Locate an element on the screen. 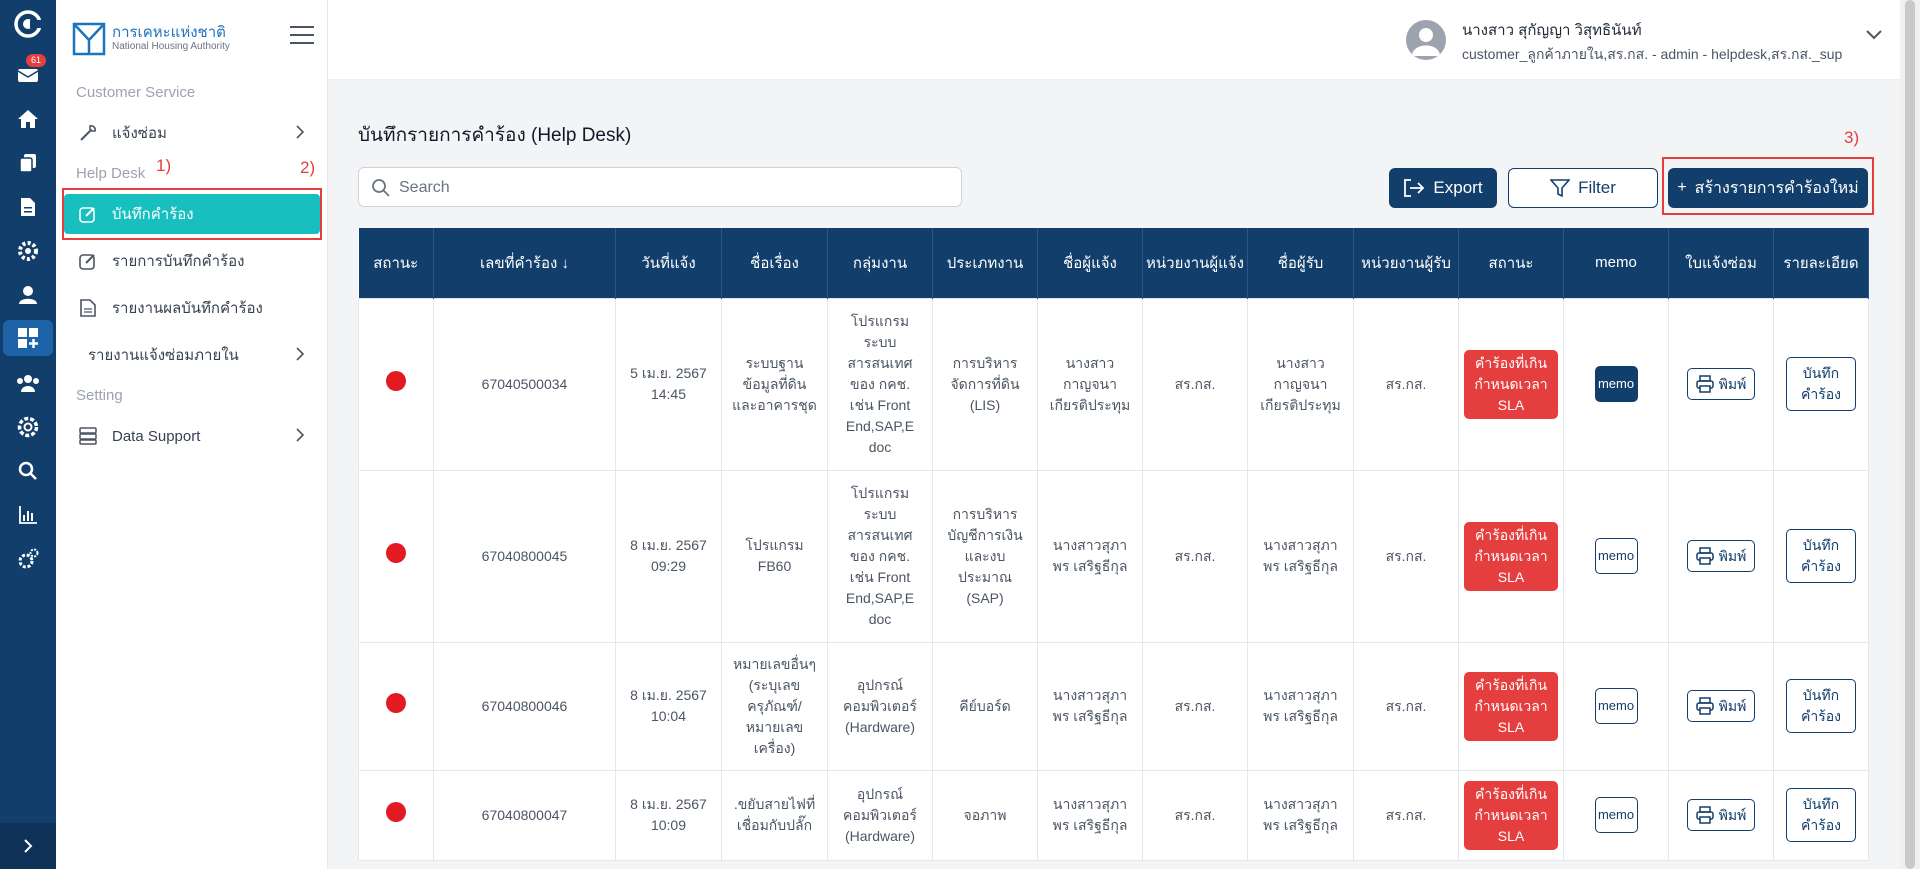 Image resolution: width=1920 pixels, height=869 pixels. col-status: สถานะ is located at coordinates (1511, 263).